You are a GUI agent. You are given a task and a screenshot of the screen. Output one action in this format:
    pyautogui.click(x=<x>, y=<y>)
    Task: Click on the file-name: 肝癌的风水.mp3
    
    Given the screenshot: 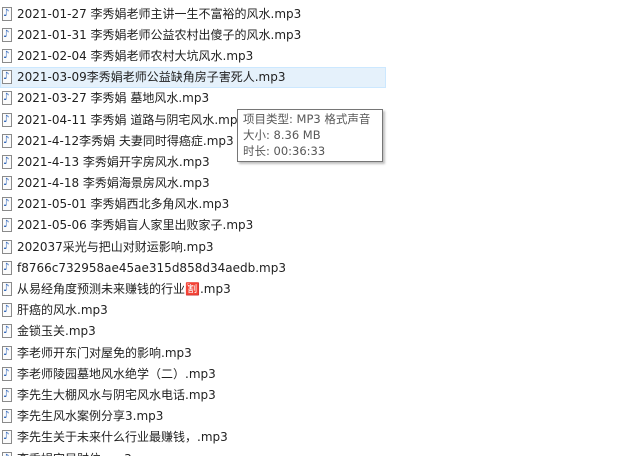 What is the action you would take?
    pyautogui.click(x=62, y=310)
    